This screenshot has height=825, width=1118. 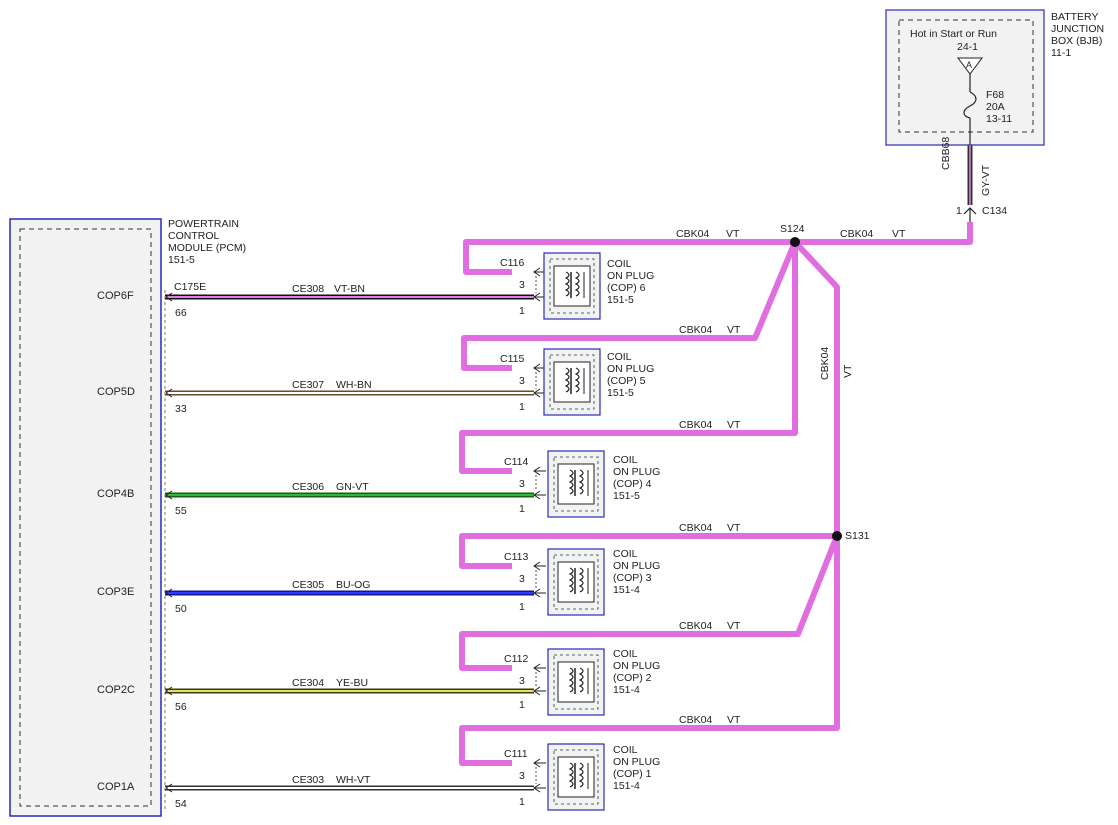 What do you see at coordinates (181, 609) in the screenshot?
I see `pcm-pin-number: 50` at bounding box center [181, 609].